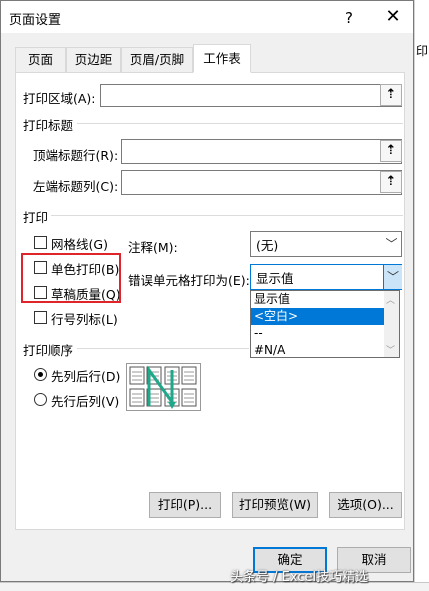 The width and height of the screenshot is (429, 591). Describe the element at coordinates (59, 98) in the screenshot. I see `print-area-label: 打印区域(A):` at that location.